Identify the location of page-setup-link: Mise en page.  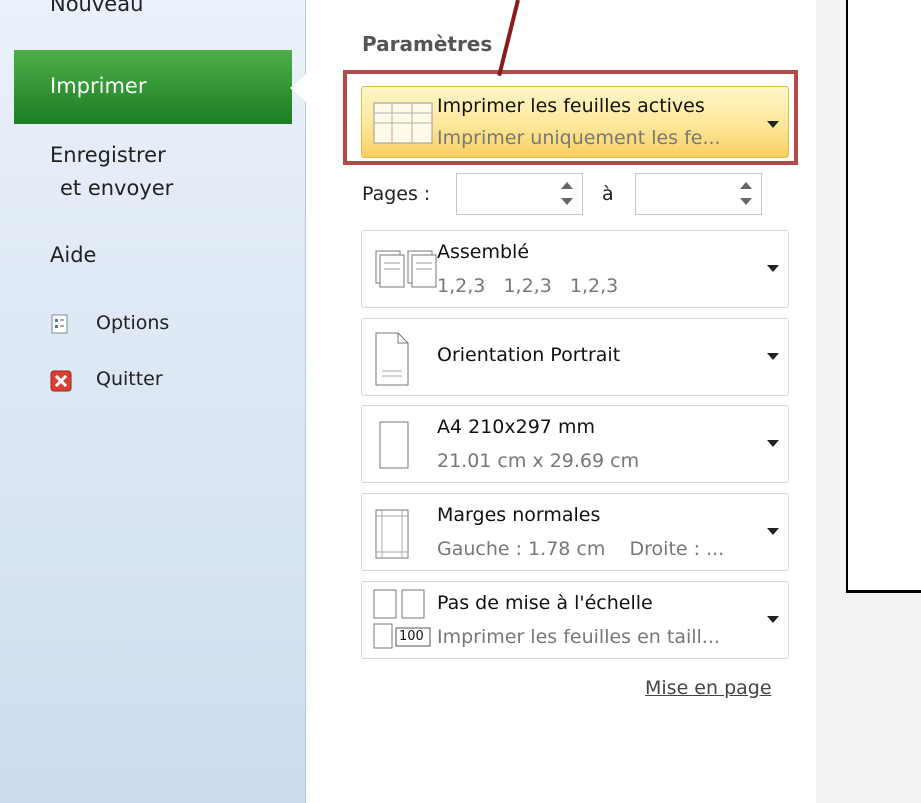
(708, 688).